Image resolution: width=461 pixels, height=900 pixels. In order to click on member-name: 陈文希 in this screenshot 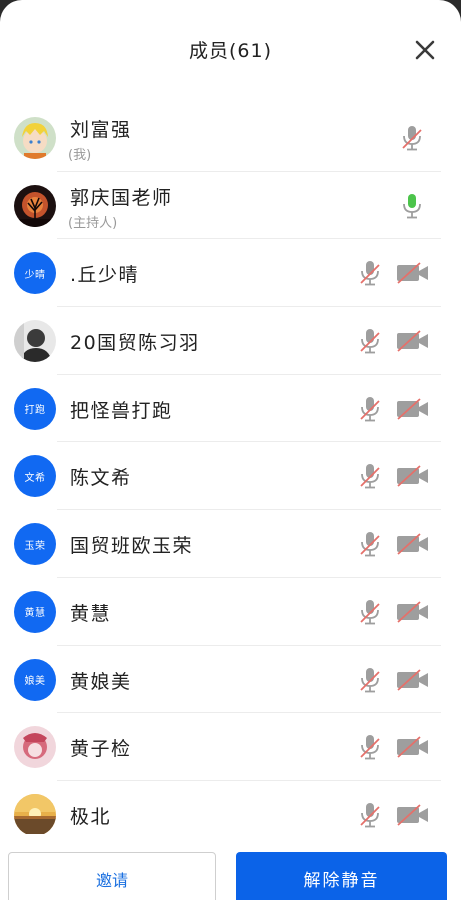, I will do `click(101, 478)`.